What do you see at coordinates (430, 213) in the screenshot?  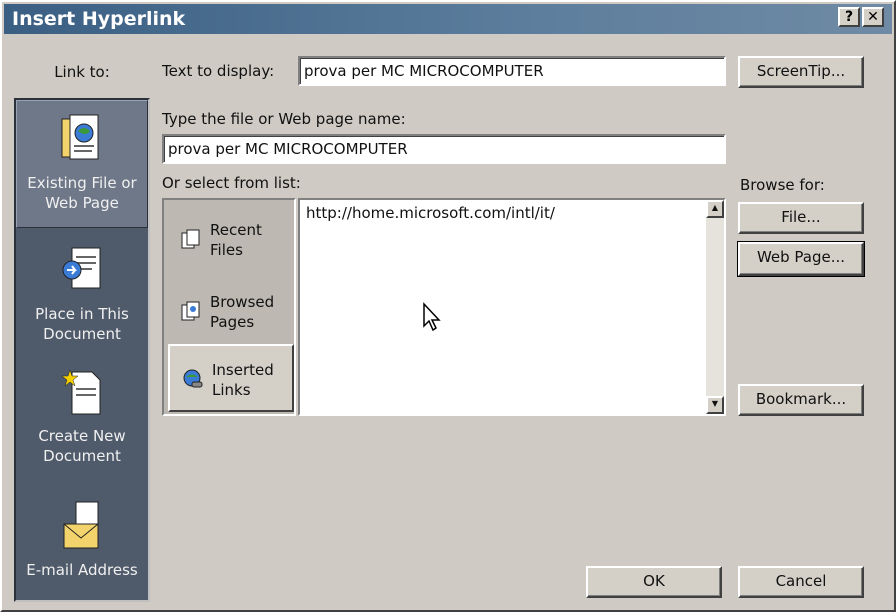 I see `list-item: http://home.microsoft.com/intl/it/` at bounding box center [430, 213].